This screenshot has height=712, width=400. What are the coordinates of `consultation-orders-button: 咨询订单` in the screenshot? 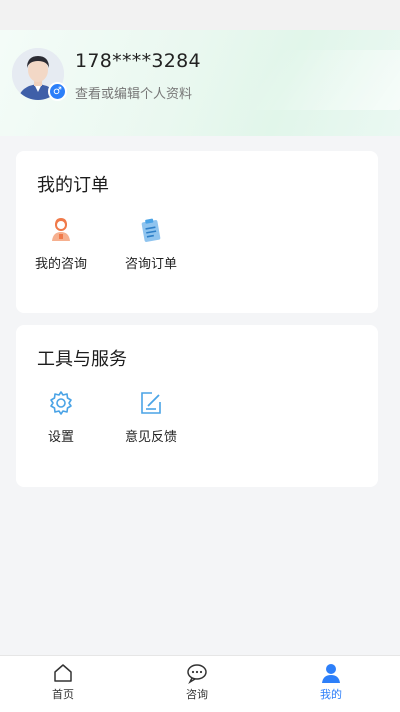 It's located at (151, 247).